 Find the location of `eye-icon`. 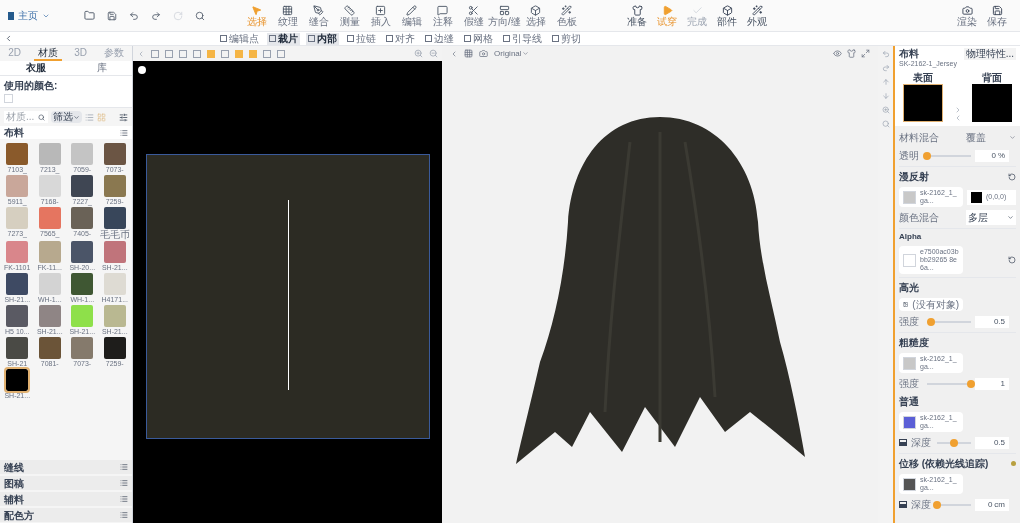

eye-icon is located at coordinates (837, 53).